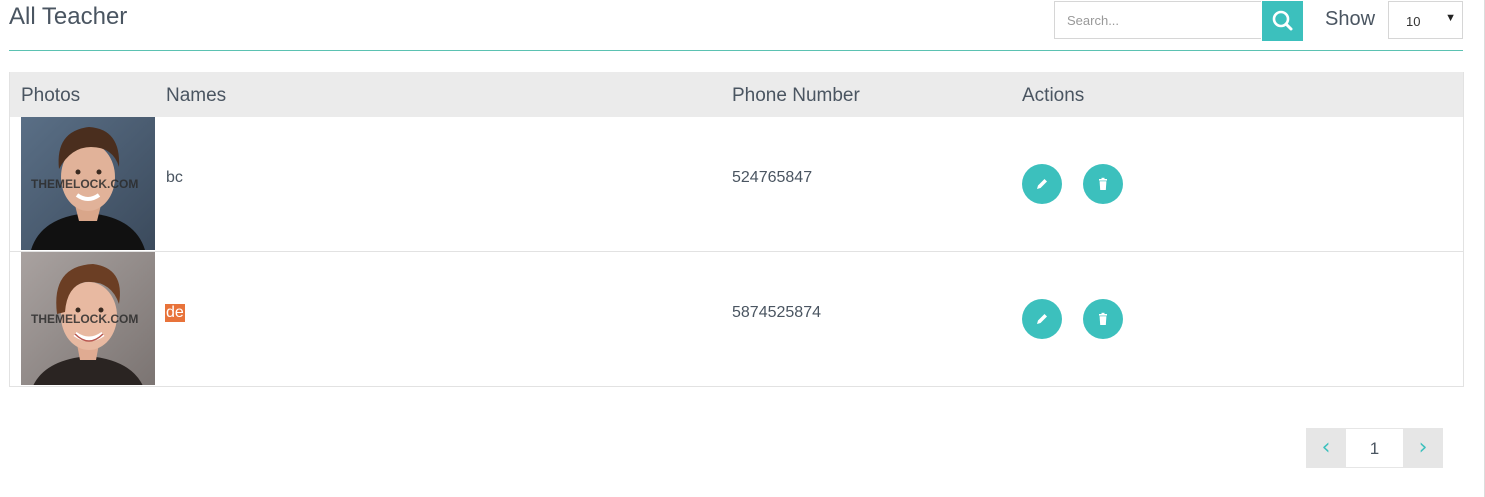 This screenshot has width=1485, height=497. What do you see at coordinates (1326, 448) in the screenshot?
I see `previous-page-button: ‹` at bounding box center [1326, 448].